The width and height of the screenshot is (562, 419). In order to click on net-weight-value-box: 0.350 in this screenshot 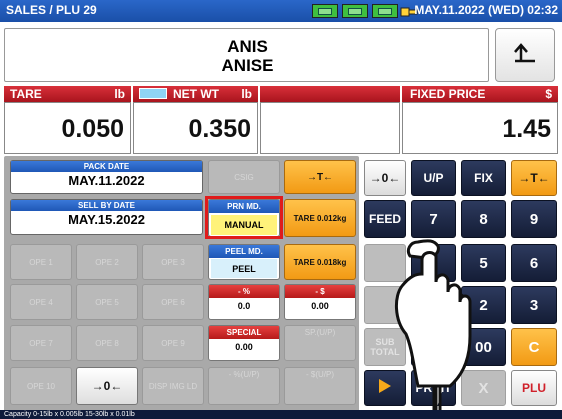, I will do `click(195, 128)`.